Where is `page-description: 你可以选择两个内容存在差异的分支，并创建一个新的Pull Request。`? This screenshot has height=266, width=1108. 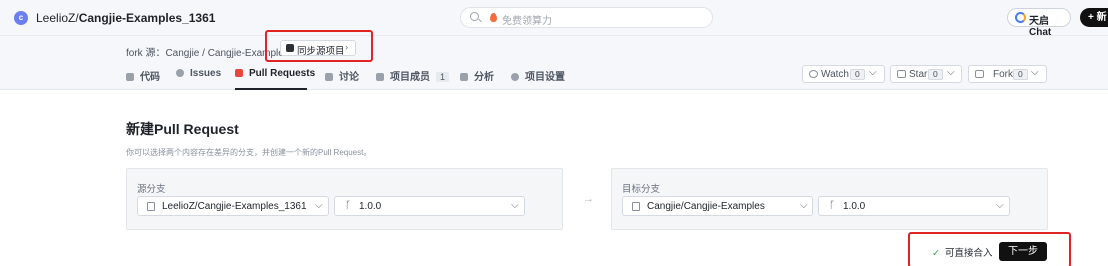 page-description: 你可以选择两个内容存在差异的分支，并创建一个新的Pull Request。 is located at coordinates (249, 152).